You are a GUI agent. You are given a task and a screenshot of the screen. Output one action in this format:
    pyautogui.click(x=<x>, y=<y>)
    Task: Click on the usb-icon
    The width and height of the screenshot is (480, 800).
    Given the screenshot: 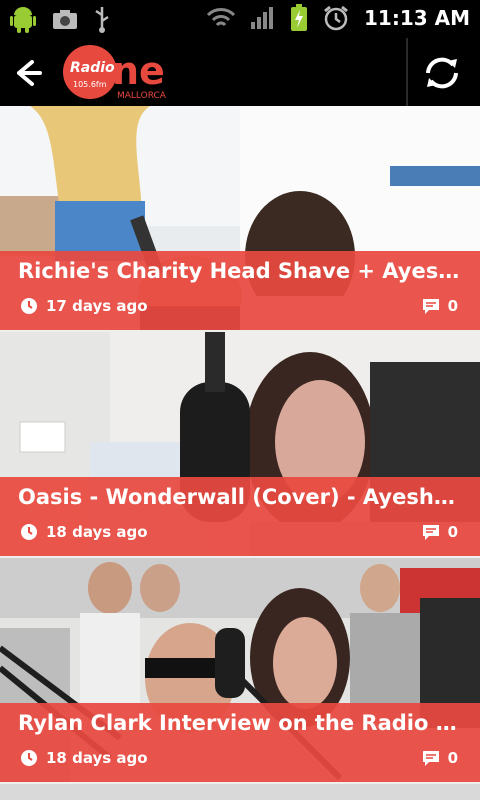 What is the action you would take?
    pyautogui.click(x=102, y=19)
    